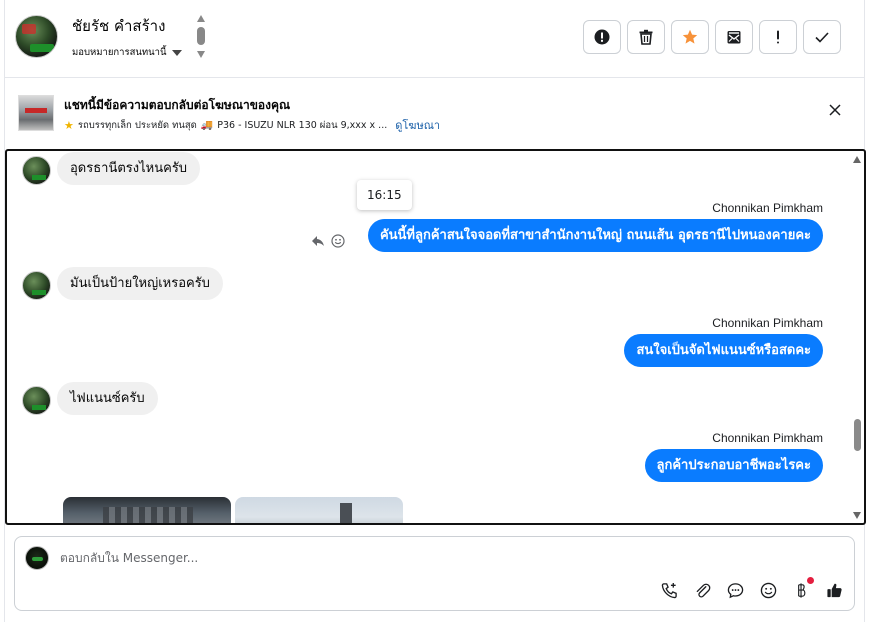 The height and width of the screenshot is (622, 871). Describe the element at coordinates (338, 241) in the screenshot. I see `react-emoji-icon` at that location.